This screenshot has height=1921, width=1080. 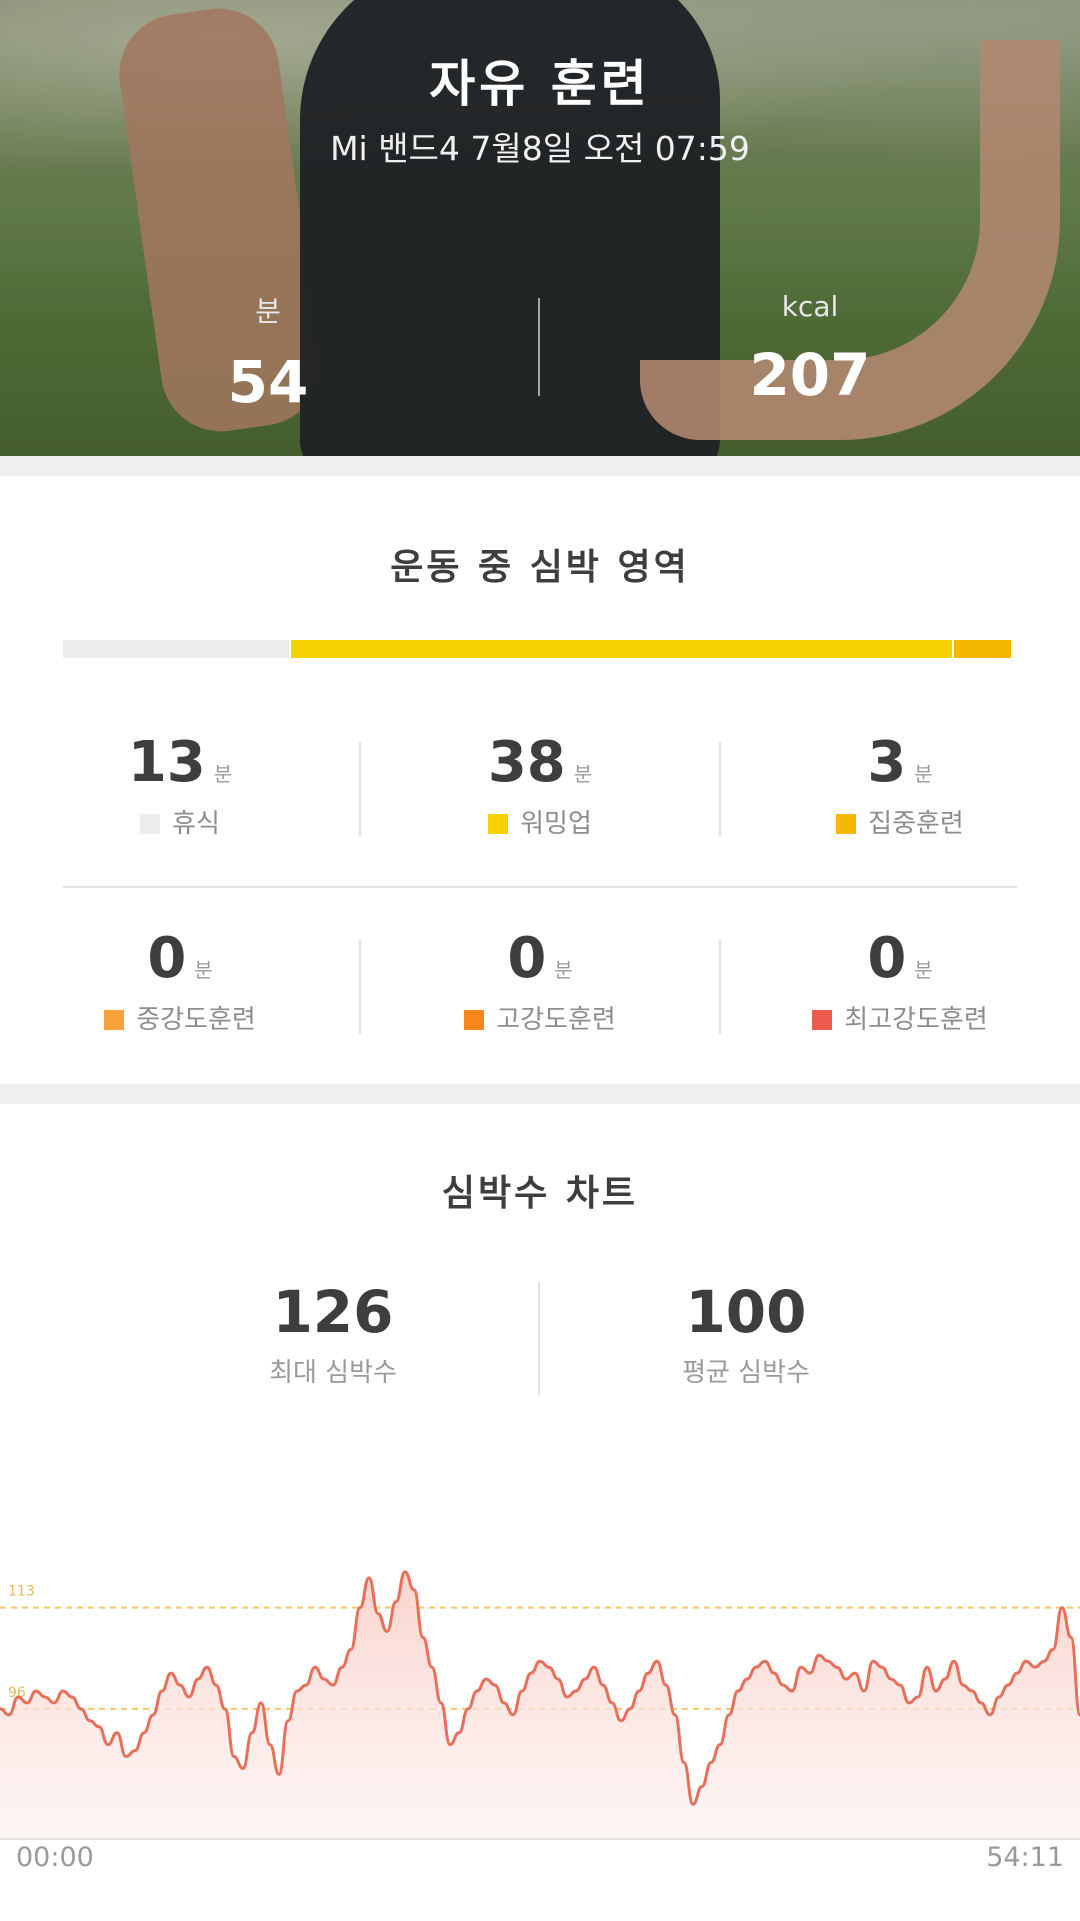 I want to click on zone-distribution-bar, so click(x=537, y=649).